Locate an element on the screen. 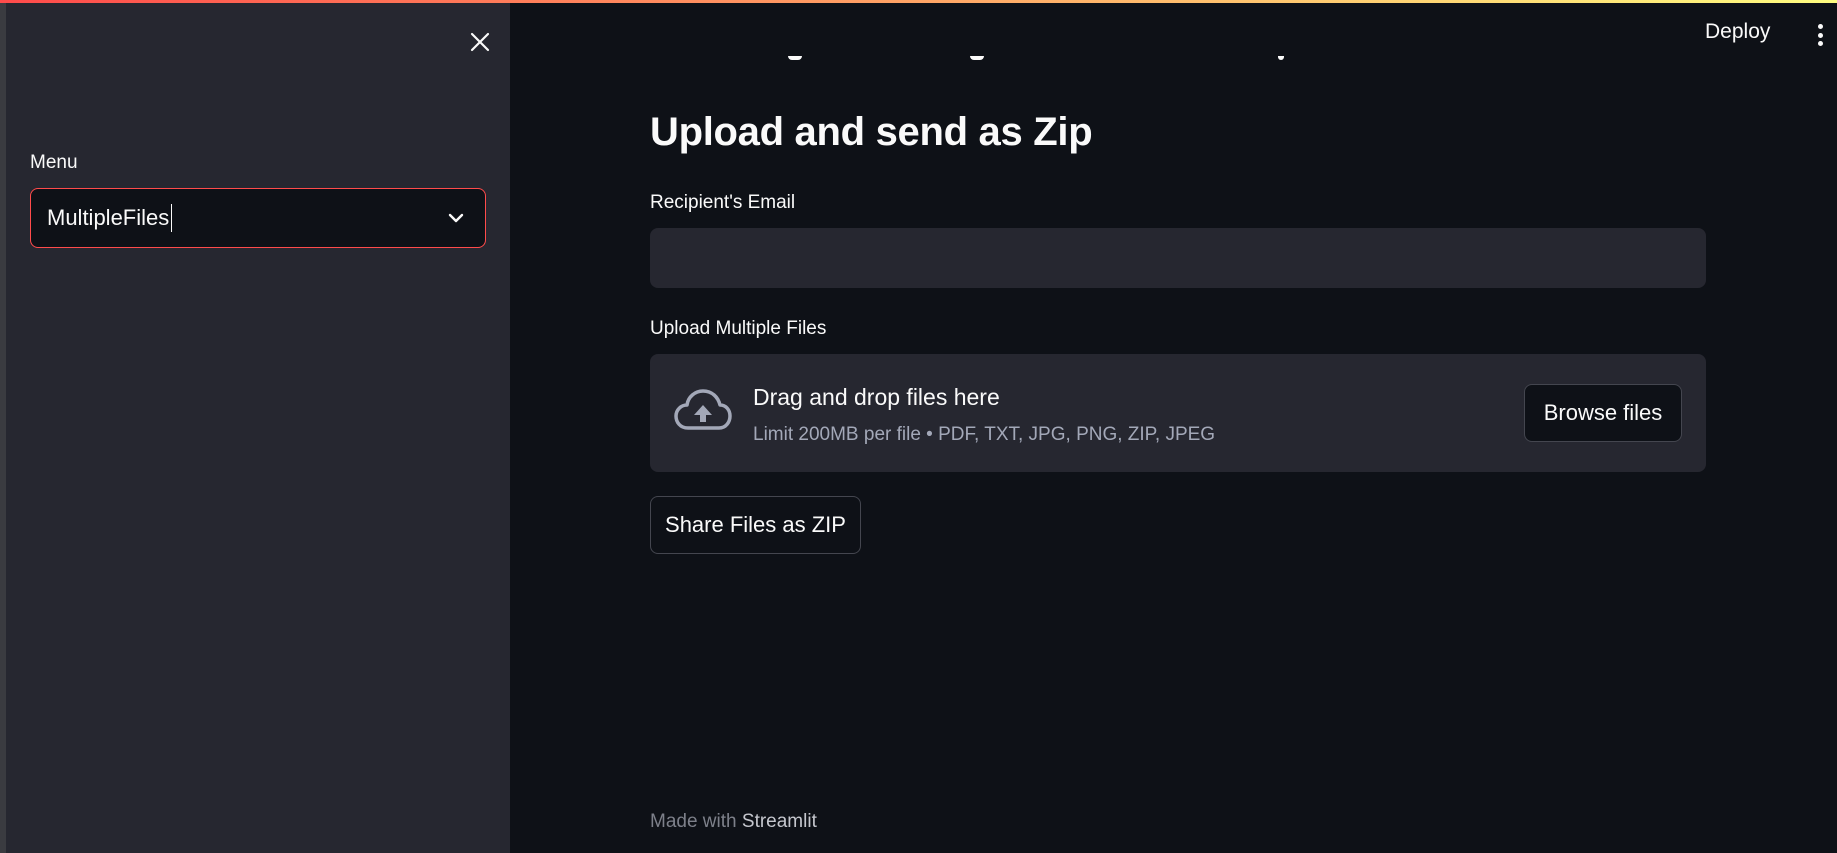 The width and height of the screenshot is (1837, 853). close-sidebar-button is located at coordinates (480, 42).